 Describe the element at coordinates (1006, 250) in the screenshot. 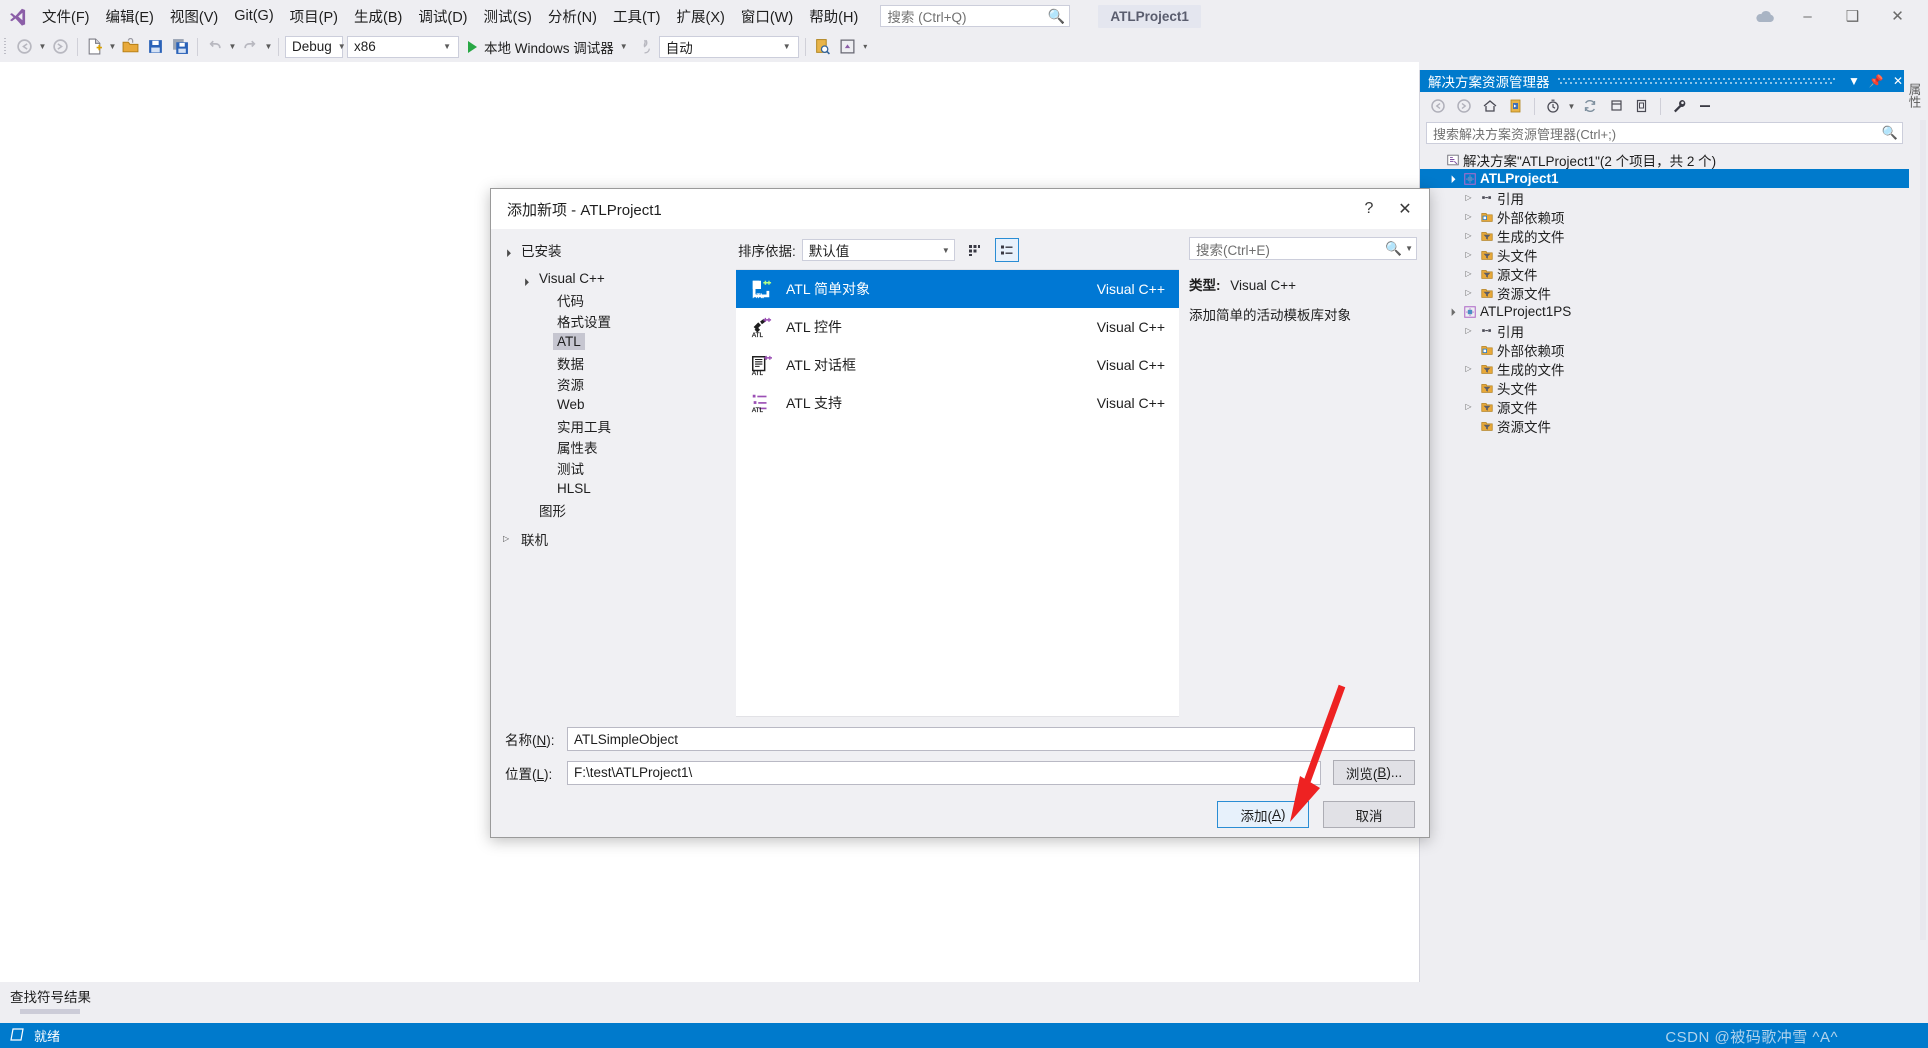

I see `list-view-icon` at that location.